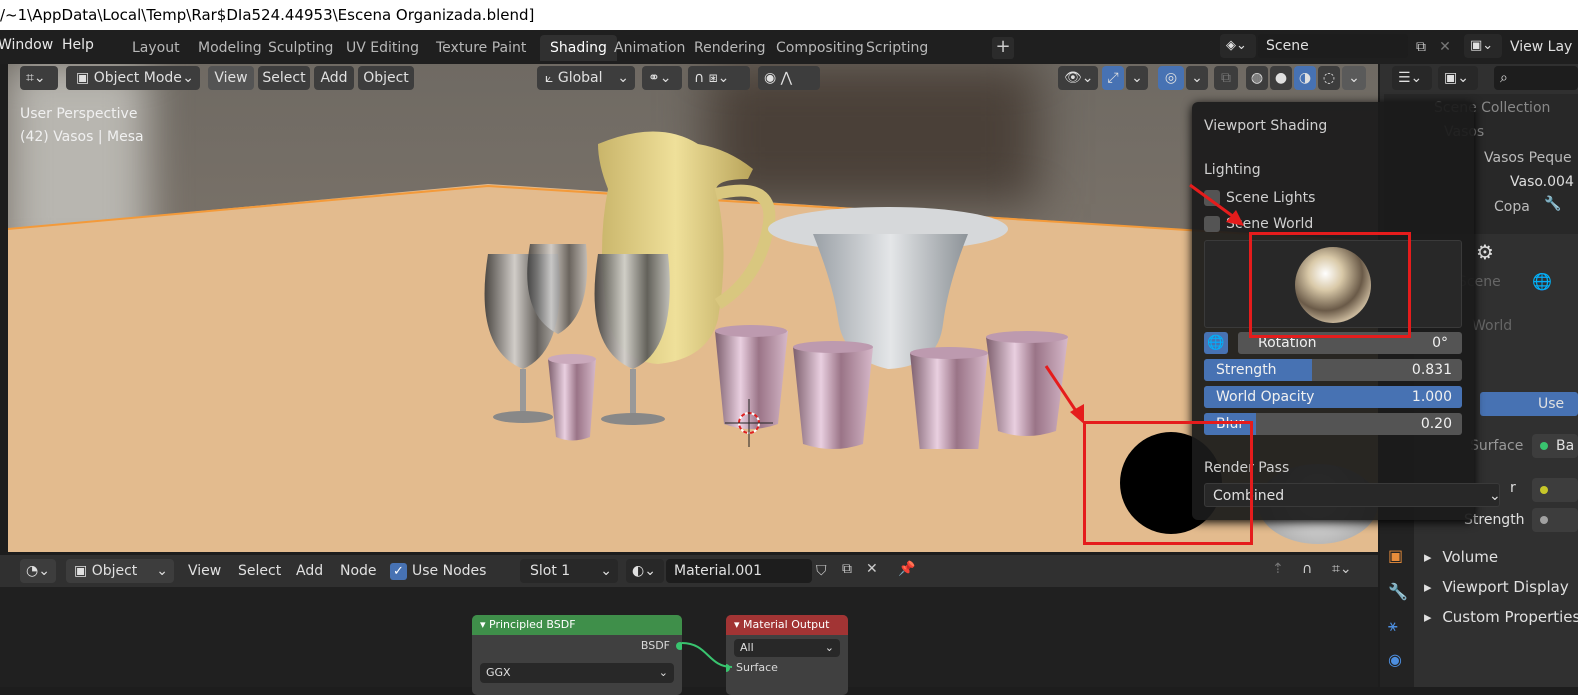  What do you see at coordinates (114, 571) in the screenshot?
I see `shader-type-label: Object` at bounding box center [114, 571].